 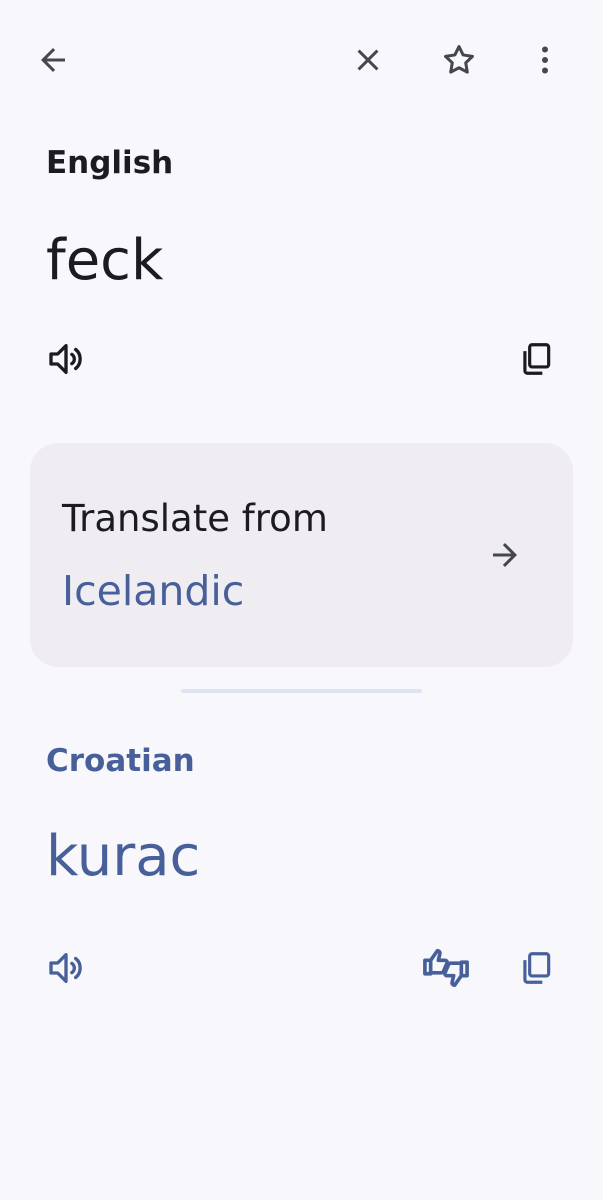 What do you see at coordinates (301, 691) in the screenshot?
I see `section-divider` at bounding box center [301, 691].